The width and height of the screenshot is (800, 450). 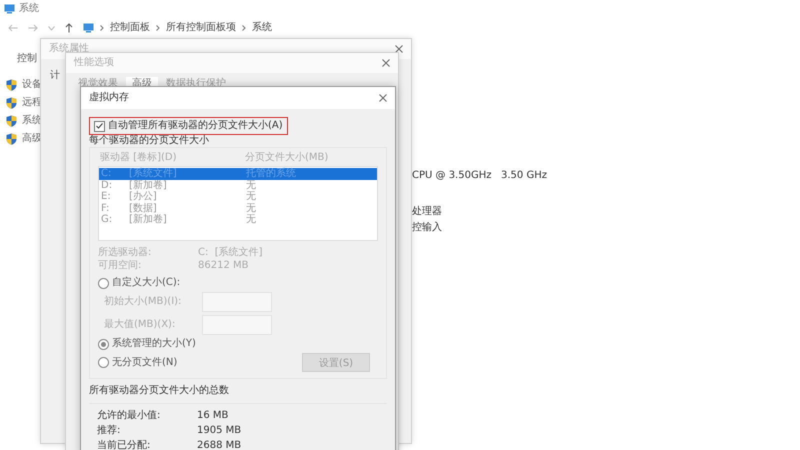 What do you see at coordinates (146, 283) in the screenshot?
I see `radio-label: 自定义大小(C):` at bounding box center [146, 283].